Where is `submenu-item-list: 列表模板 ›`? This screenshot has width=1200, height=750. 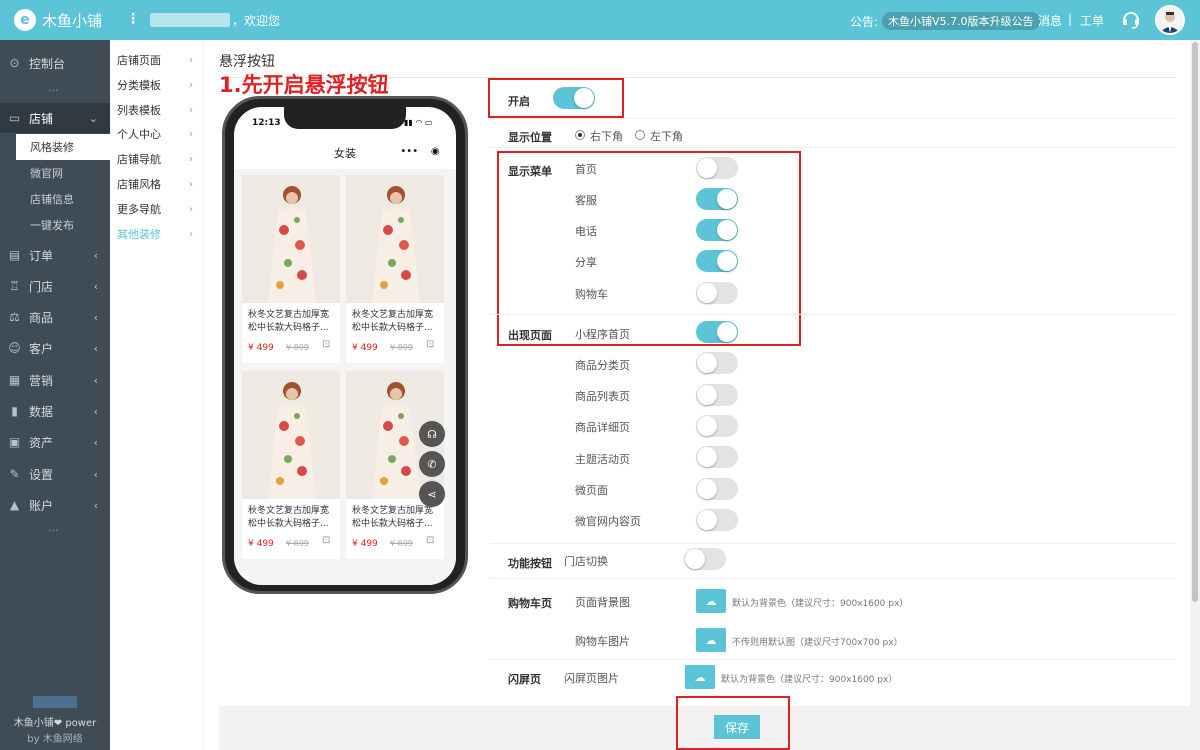 submenu-item-list: 列表模板 › is located at coordinates (157, 110).